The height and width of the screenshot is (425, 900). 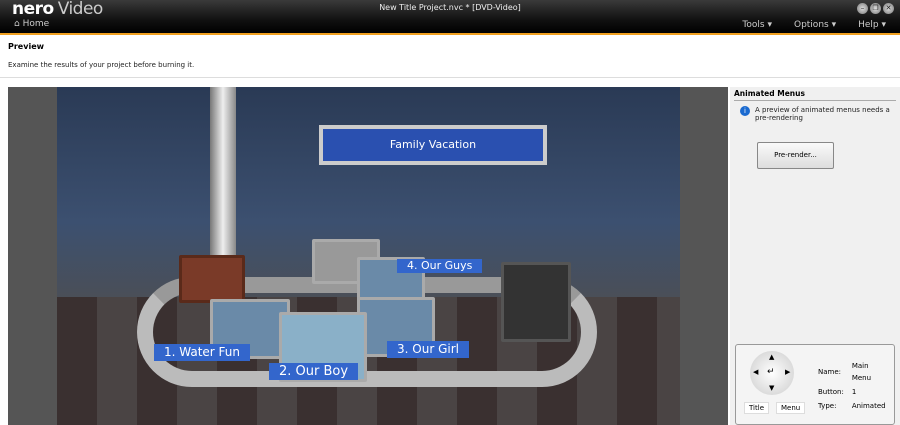 I want to click on arrow-down-icon: ▼, so click(x=771, y=388).